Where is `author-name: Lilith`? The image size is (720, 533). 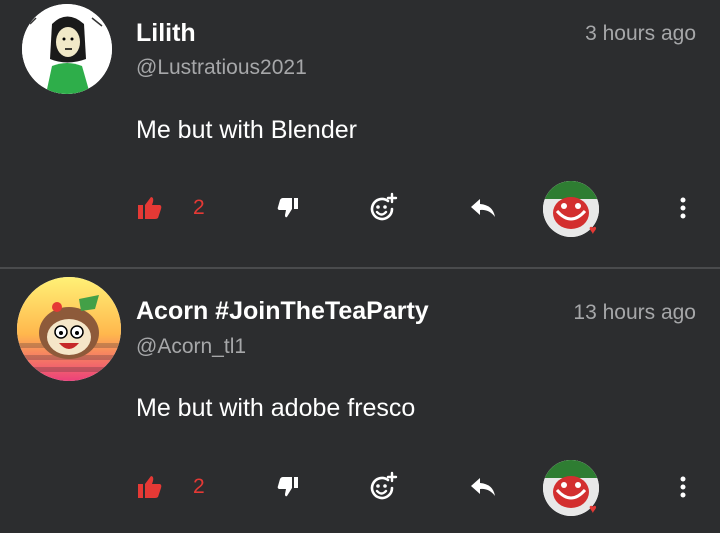
author-name: Lilith is located at coordinates (166, 33).